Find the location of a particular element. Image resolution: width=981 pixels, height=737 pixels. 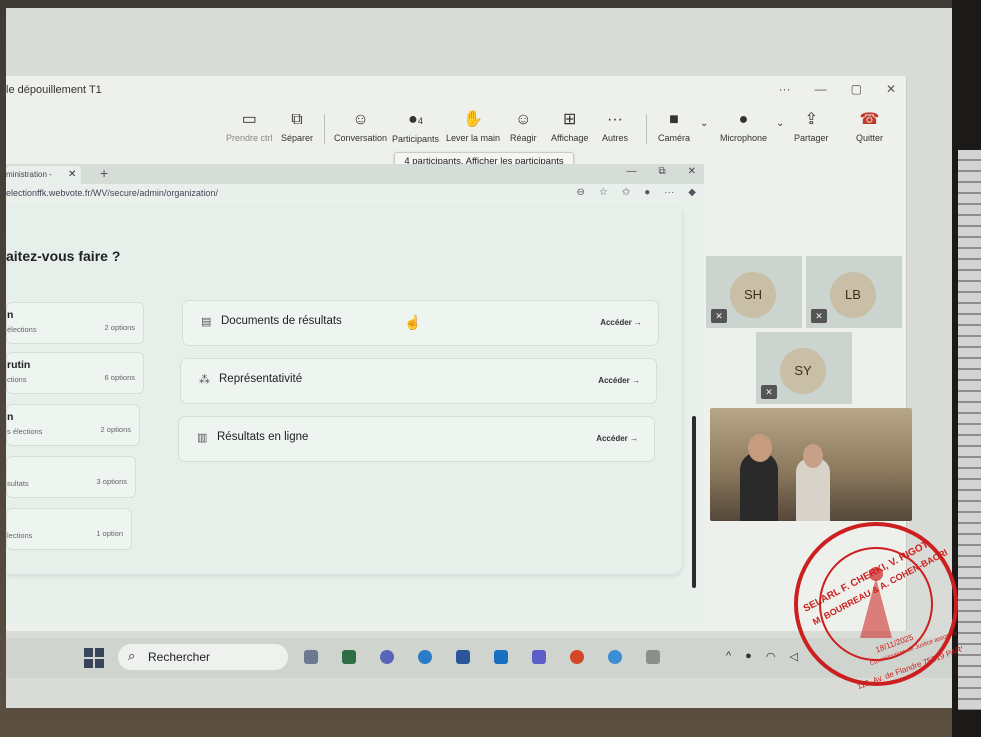

person-silhouette is located at coordinates (759, 486).